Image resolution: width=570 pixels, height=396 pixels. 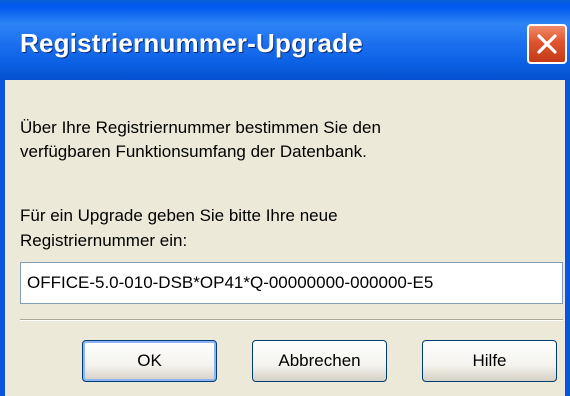 What do you see at coordinates (489, 361) in the screenshot?
I see `help-button: Hilfe` at bounding box center [489, 361].